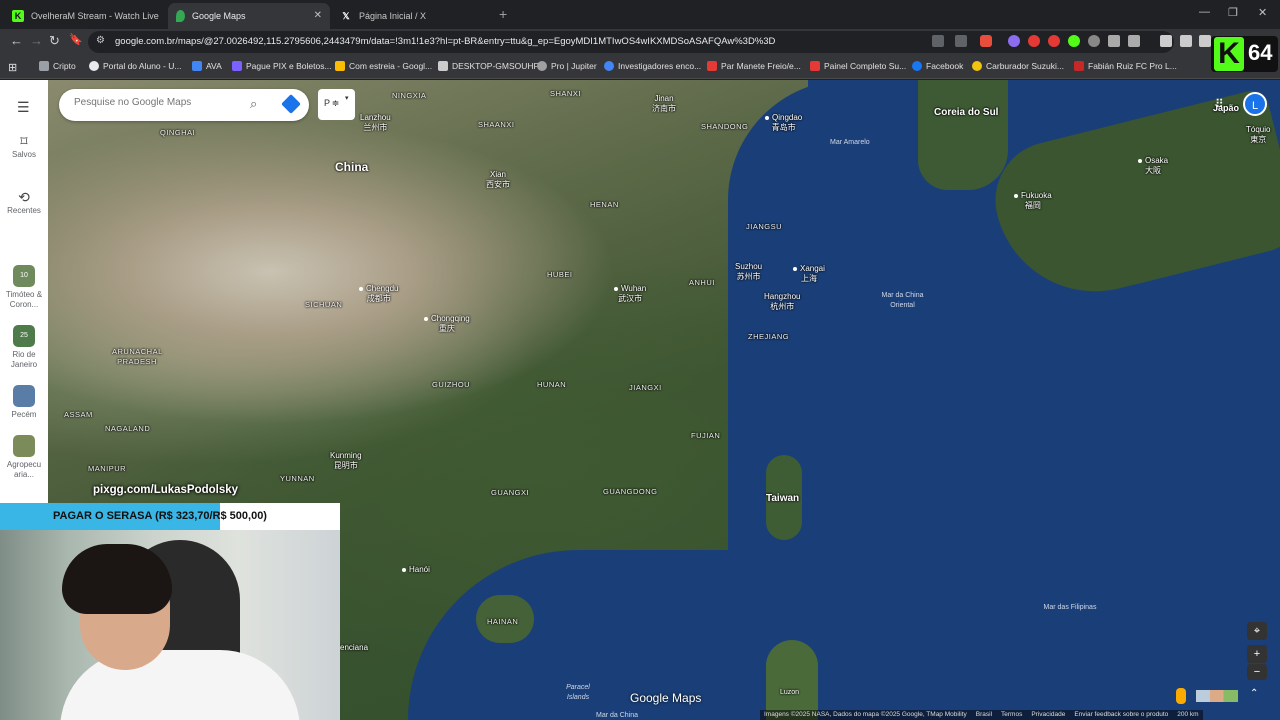 This screenshot has width=1280, height=720. I want to click on footer-link: Brasil, so click(984, 715).